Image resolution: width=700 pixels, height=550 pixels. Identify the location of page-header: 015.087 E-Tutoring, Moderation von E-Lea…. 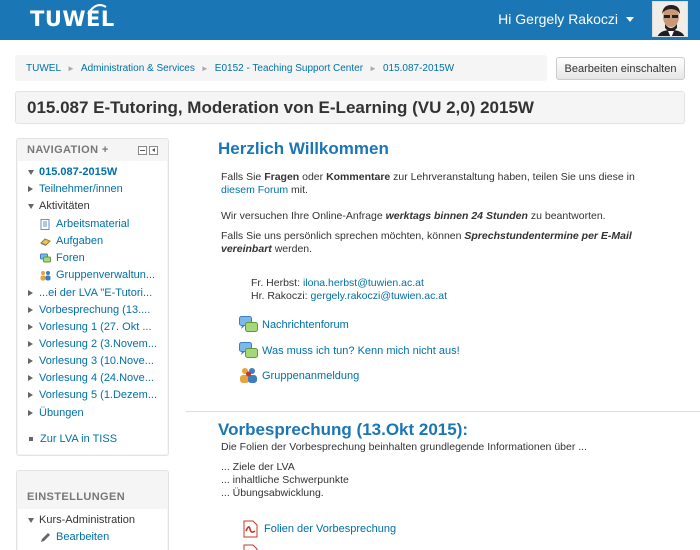
(350, 107).